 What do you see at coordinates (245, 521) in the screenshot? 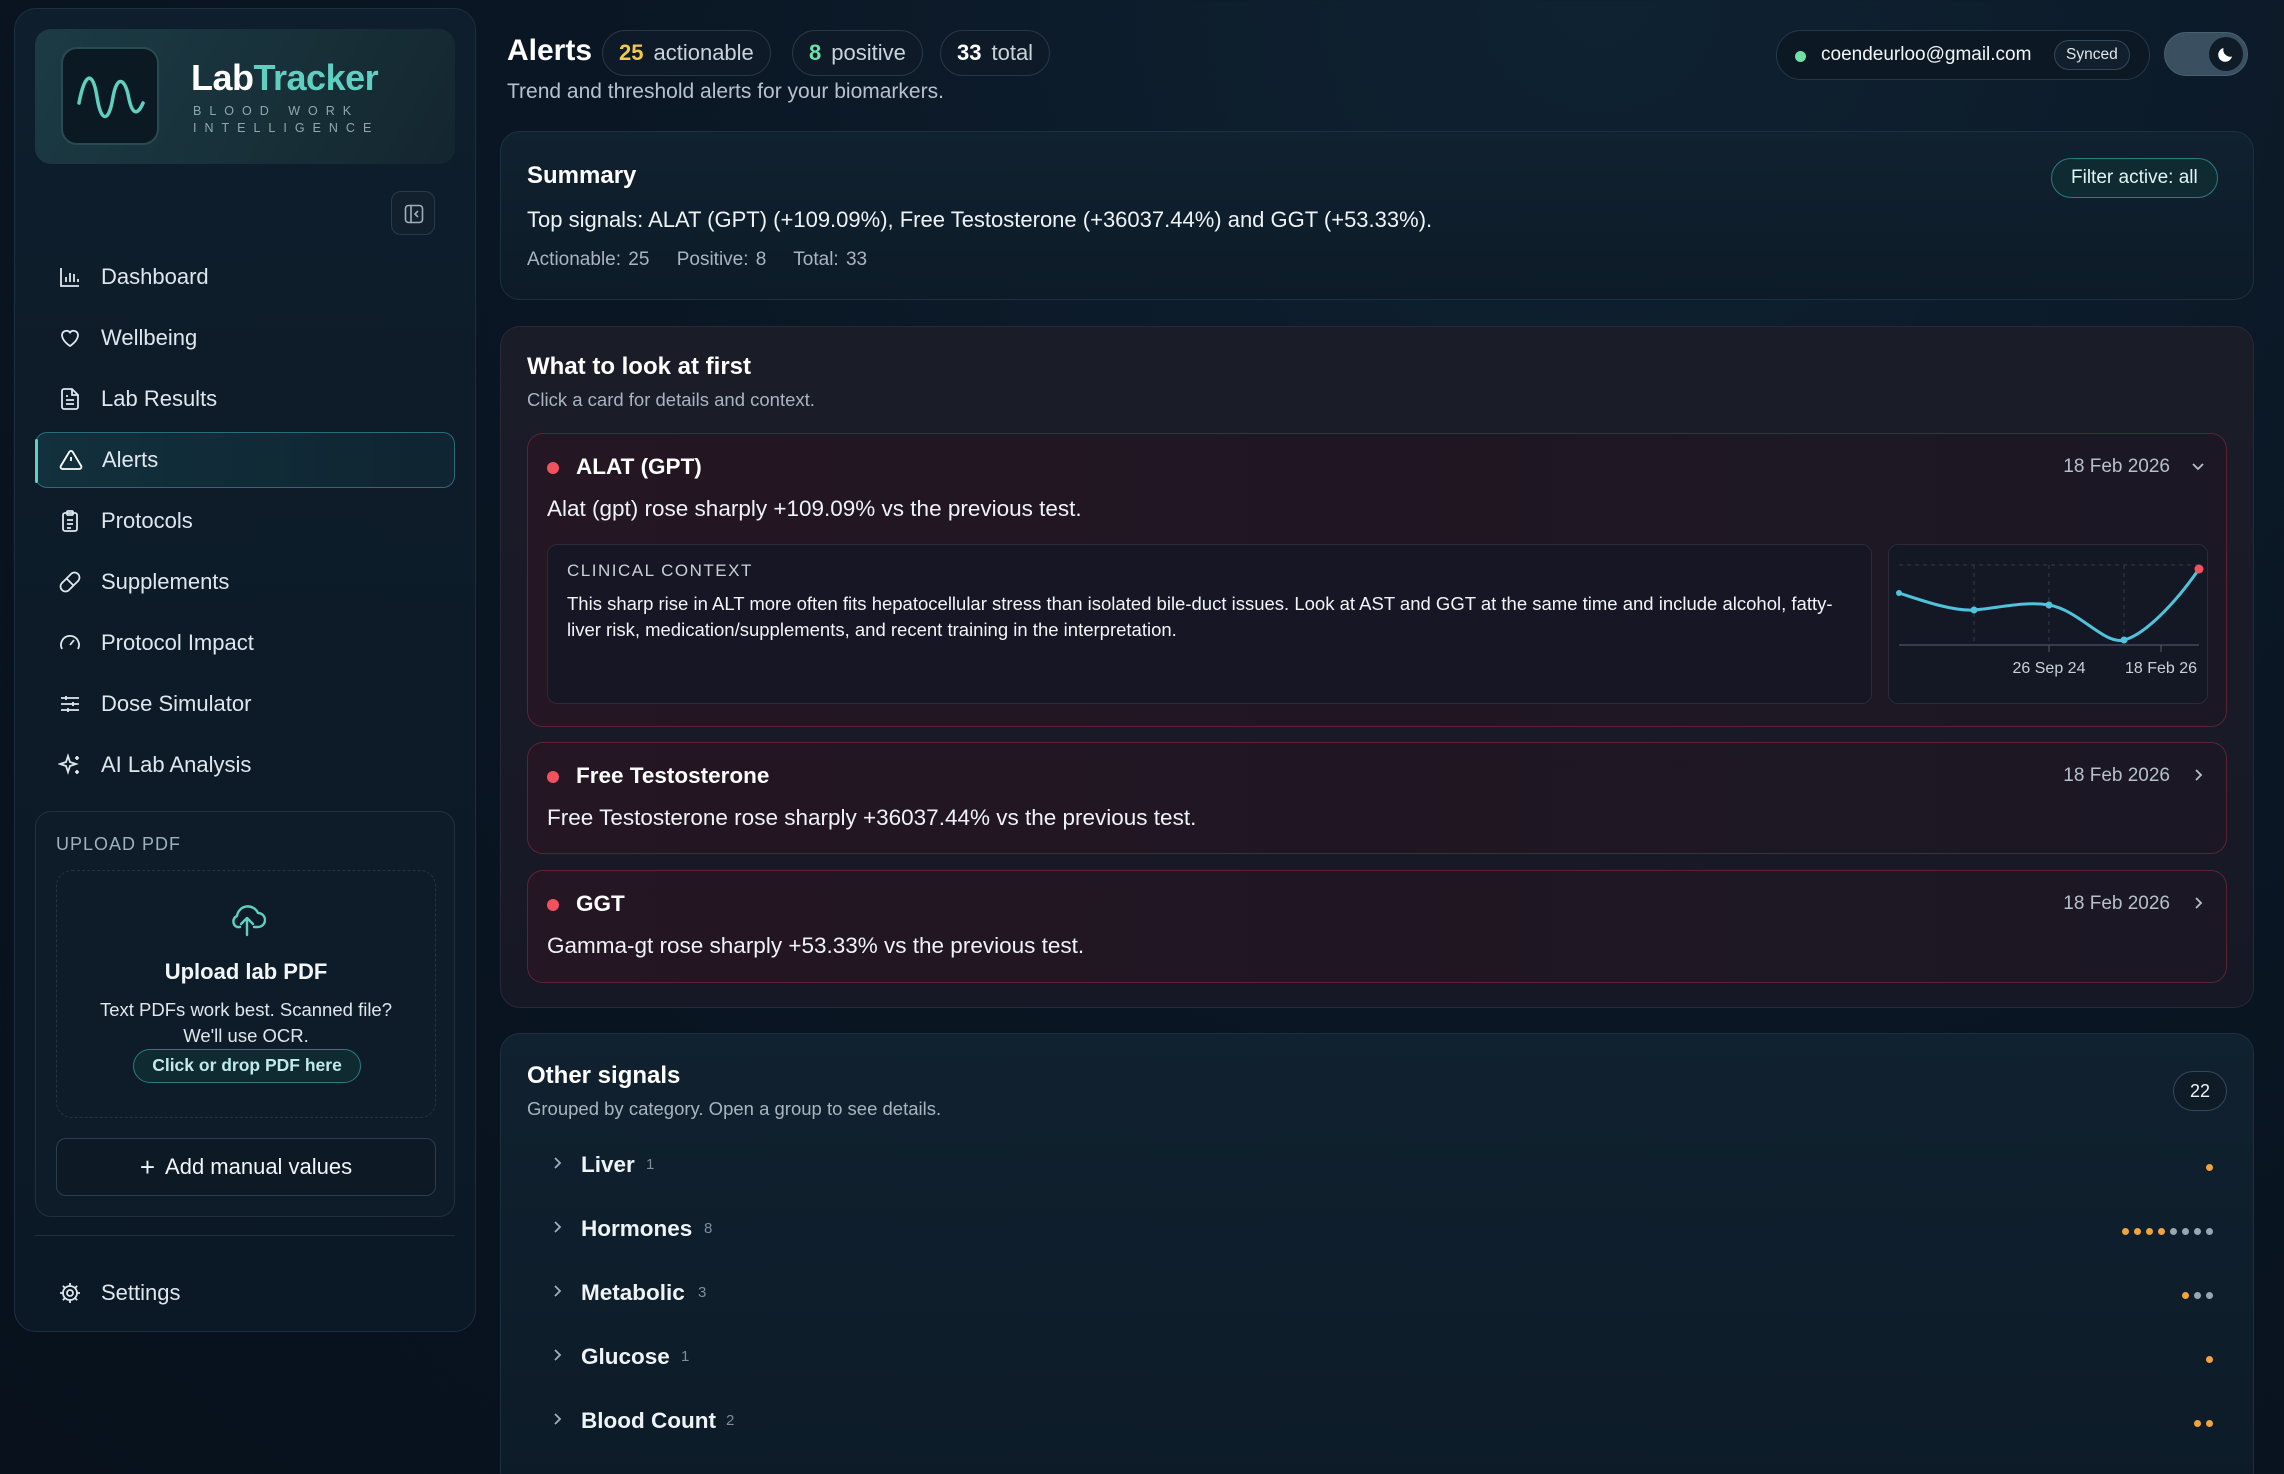
I see `sidebar-item-protocols: Protocols` at bounding box center [245, 521].